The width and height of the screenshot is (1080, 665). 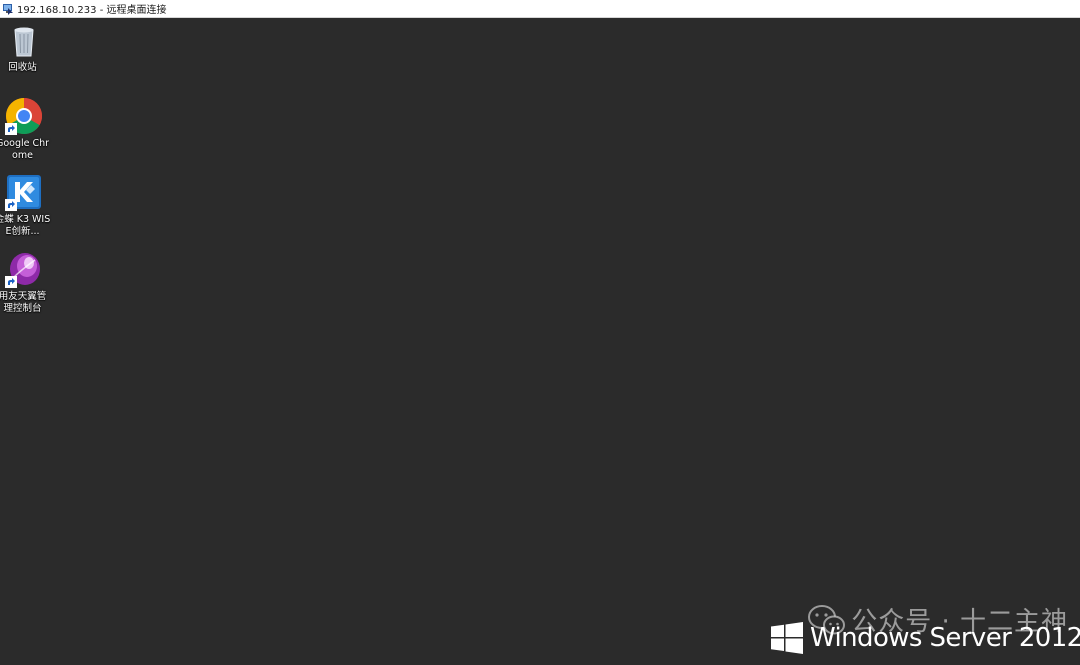 What do you see at coordinates (787, 638) in the screenshot?
I see `windows-logo-icon` at bounding box center [787, 638].